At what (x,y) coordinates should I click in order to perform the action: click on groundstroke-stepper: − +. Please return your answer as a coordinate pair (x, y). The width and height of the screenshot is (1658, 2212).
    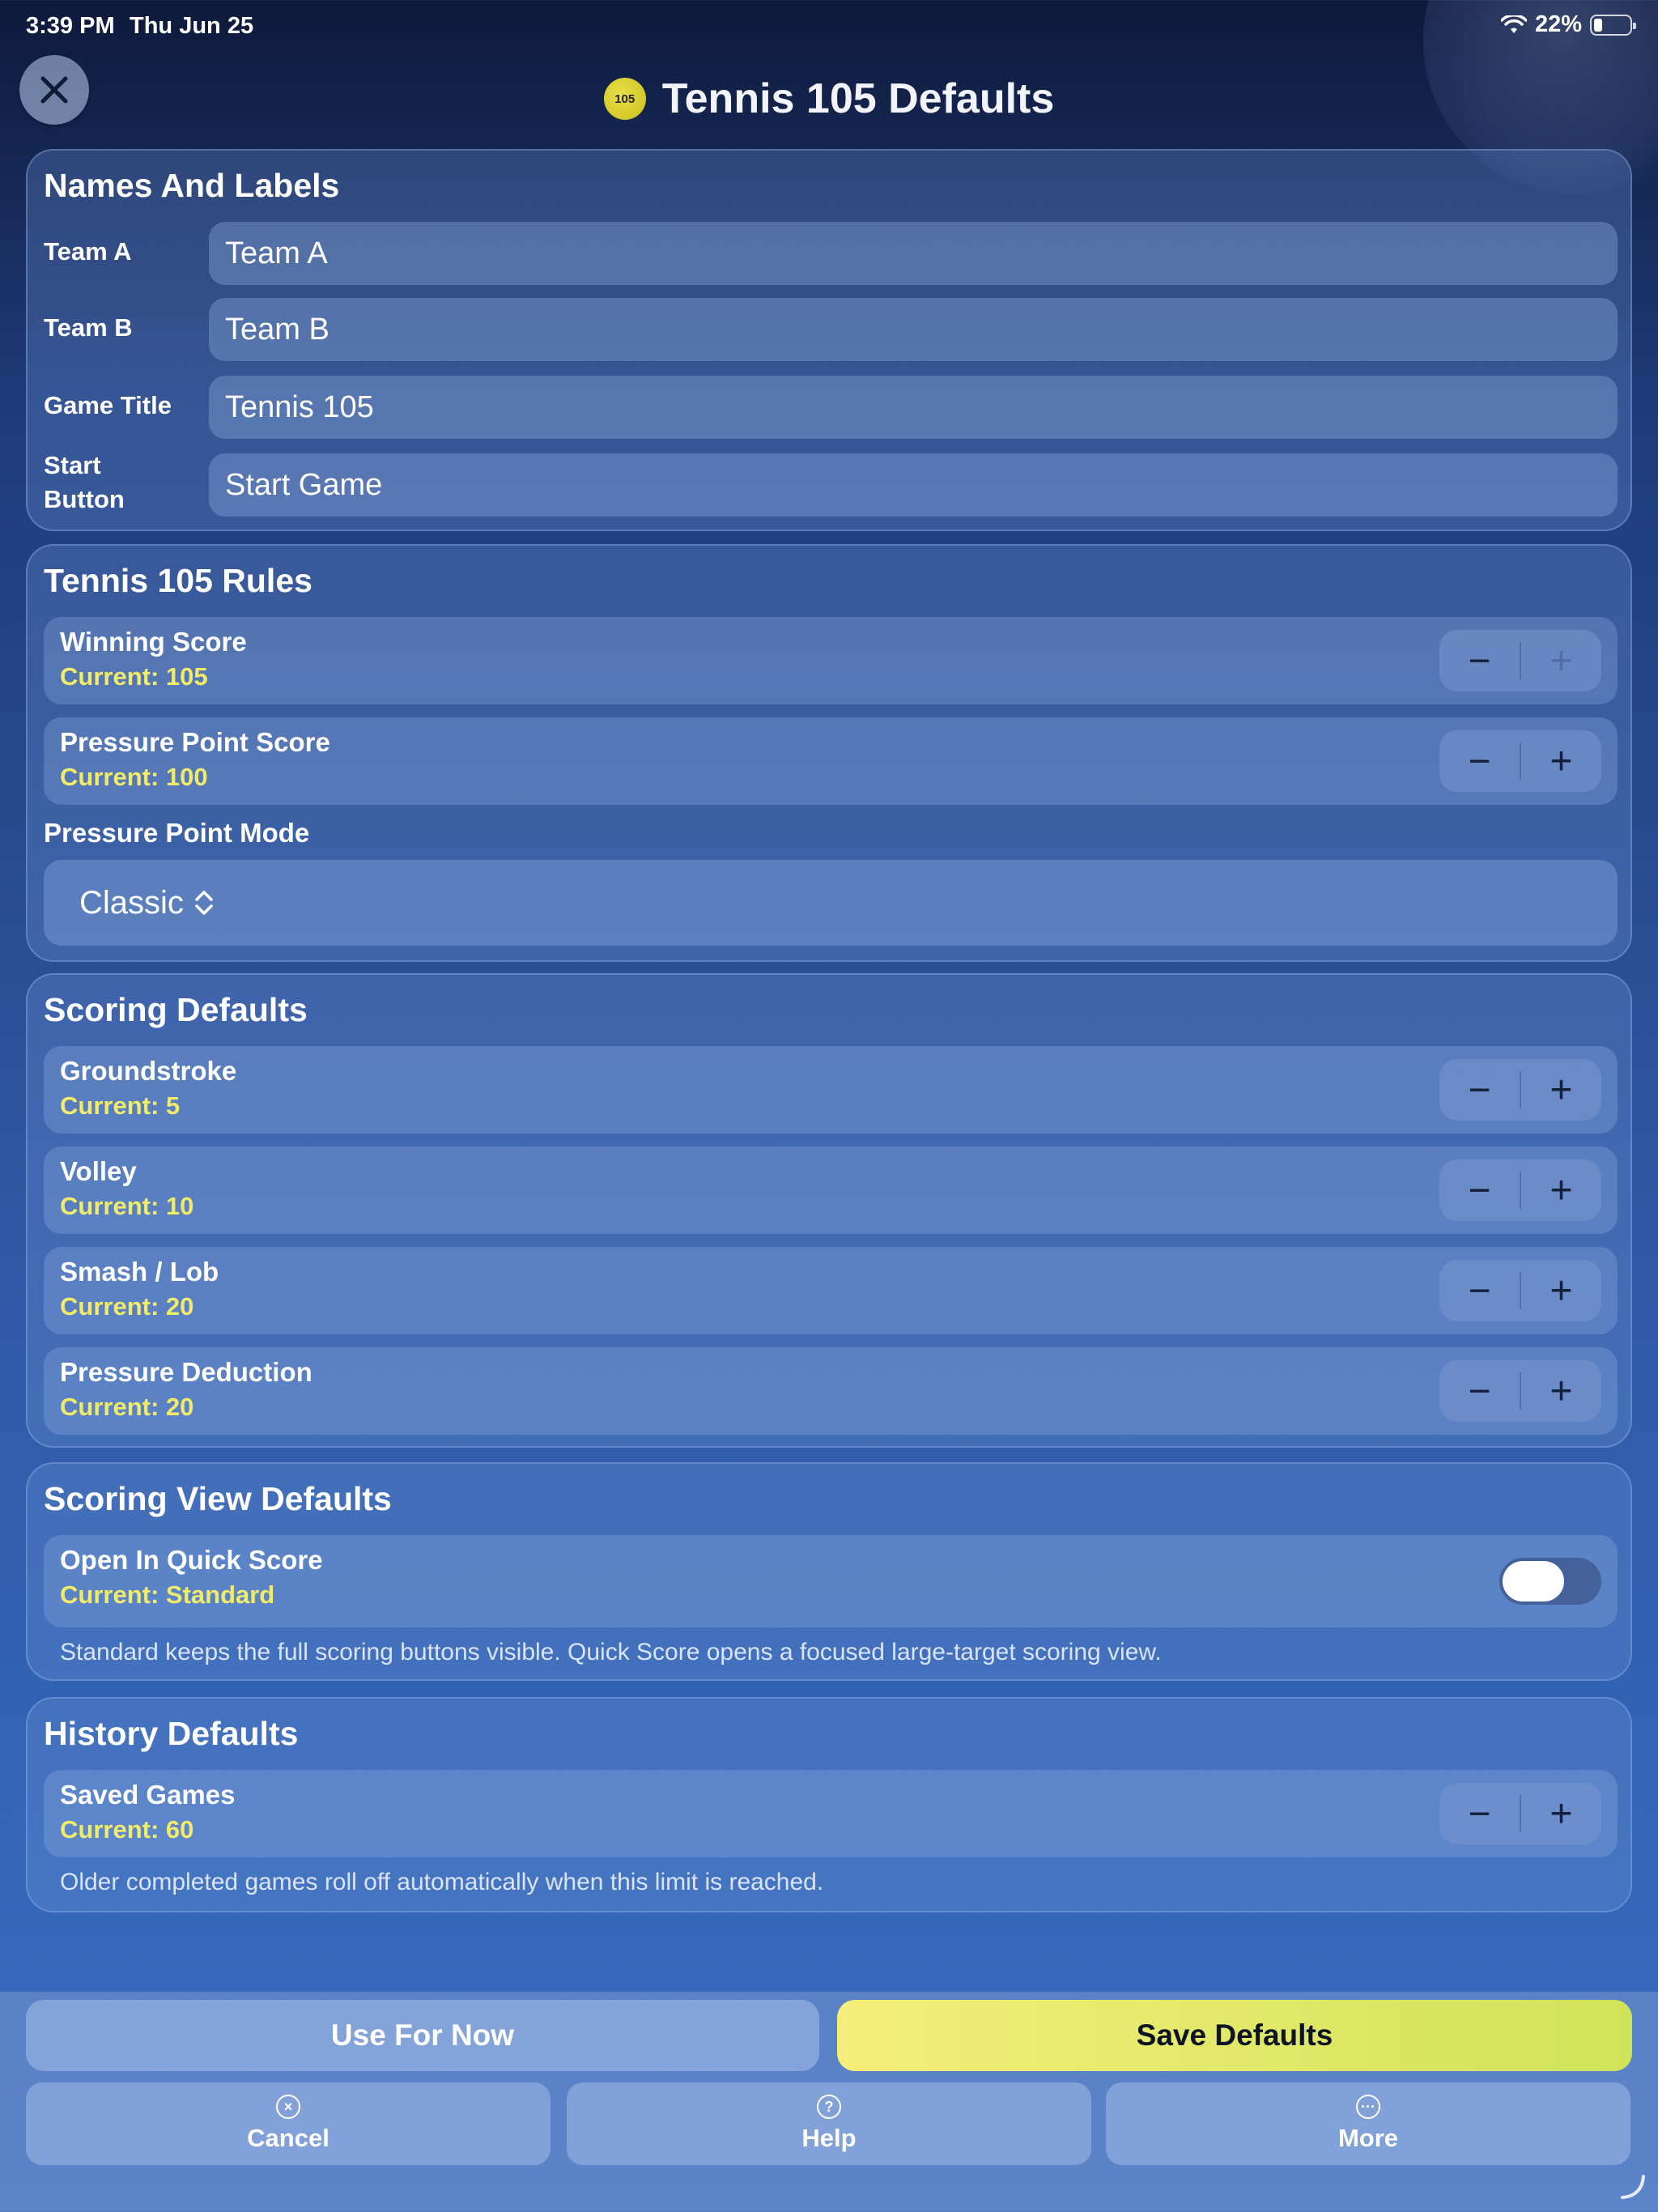
    Looking at the image, I should click on (1520, 1090).